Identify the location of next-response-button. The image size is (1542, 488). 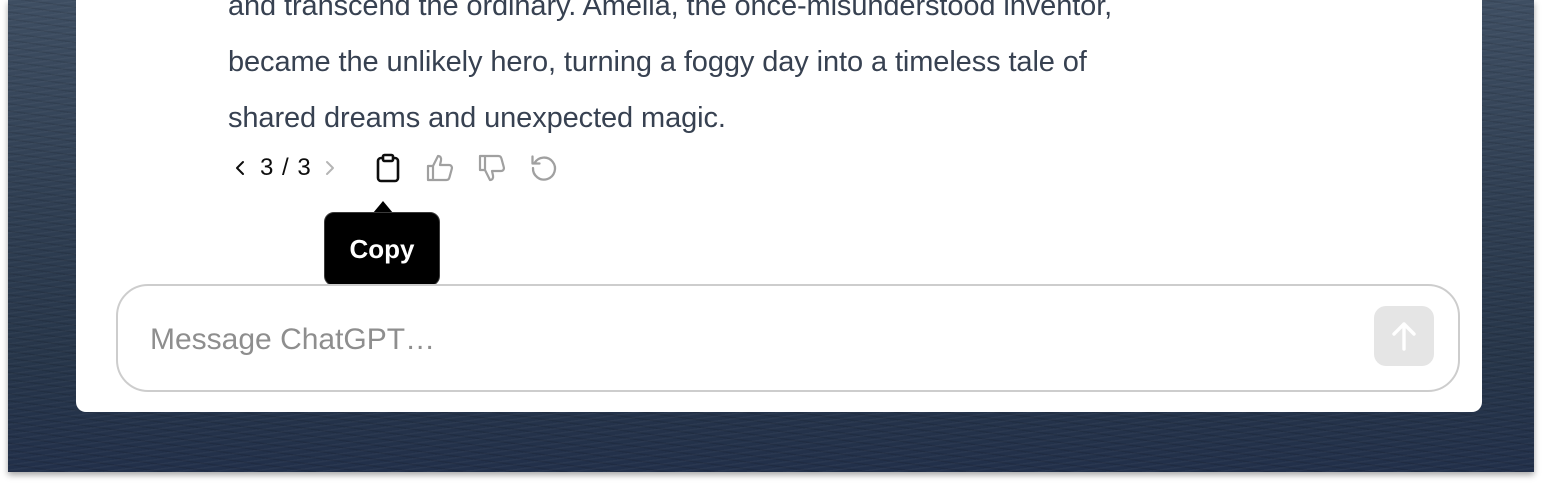
(330, 168).